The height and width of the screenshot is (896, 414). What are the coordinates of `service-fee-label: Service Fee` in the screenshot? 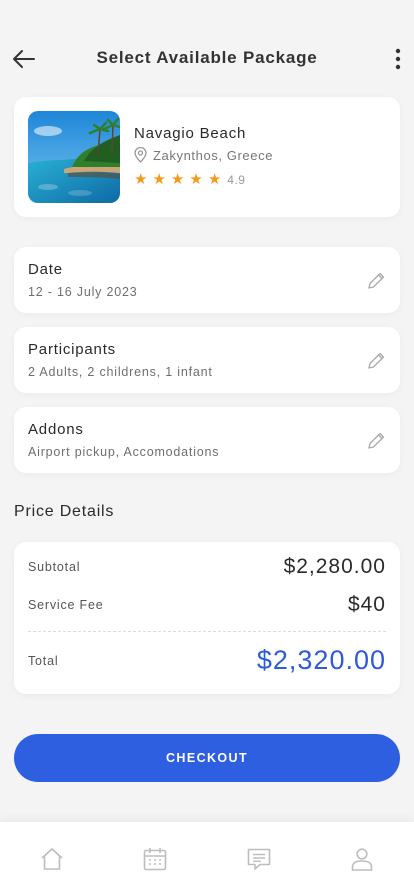 It's located at (66, 605).